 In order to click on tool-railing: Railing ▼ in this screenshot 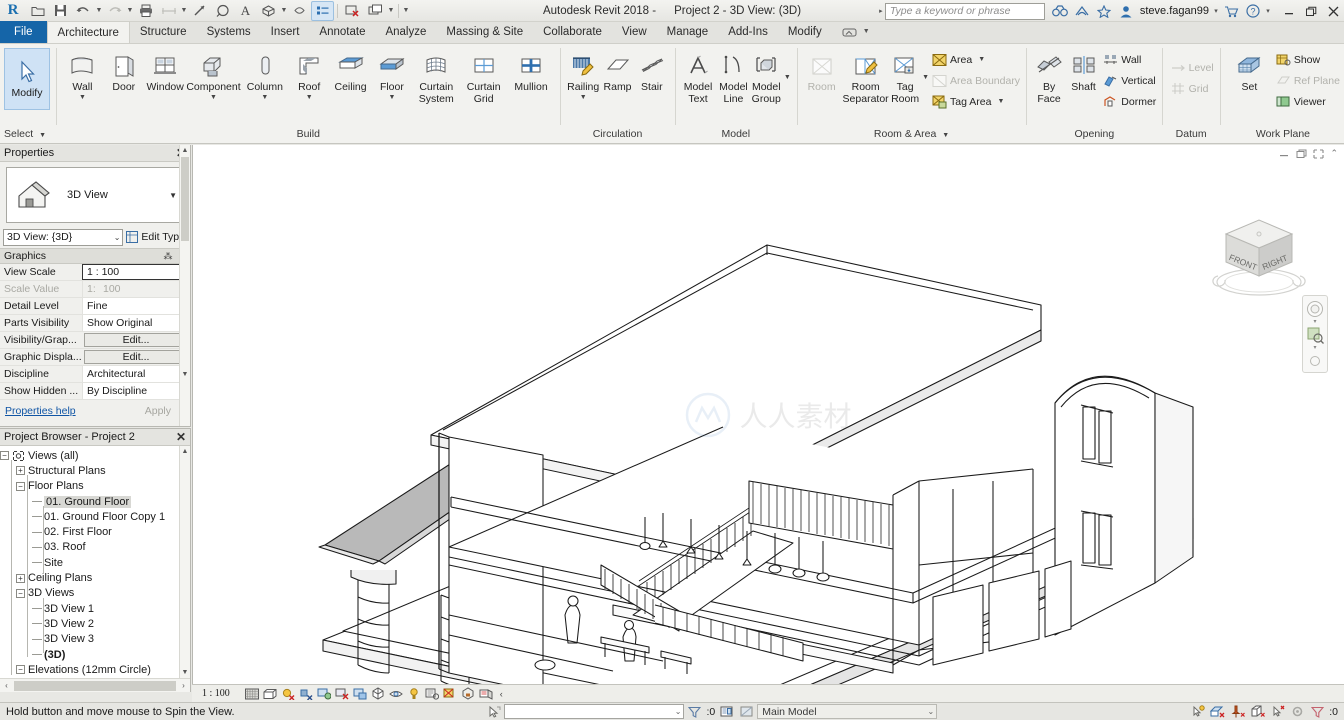, I will do `click(583, 73)`.